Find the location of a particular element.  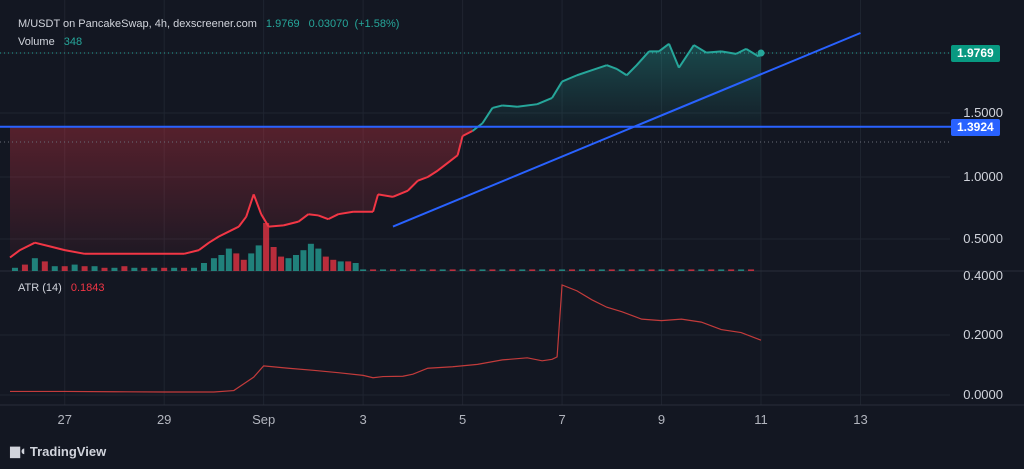

atr-y-tick-label: 0.0000 is located at coordinates (983, 394).